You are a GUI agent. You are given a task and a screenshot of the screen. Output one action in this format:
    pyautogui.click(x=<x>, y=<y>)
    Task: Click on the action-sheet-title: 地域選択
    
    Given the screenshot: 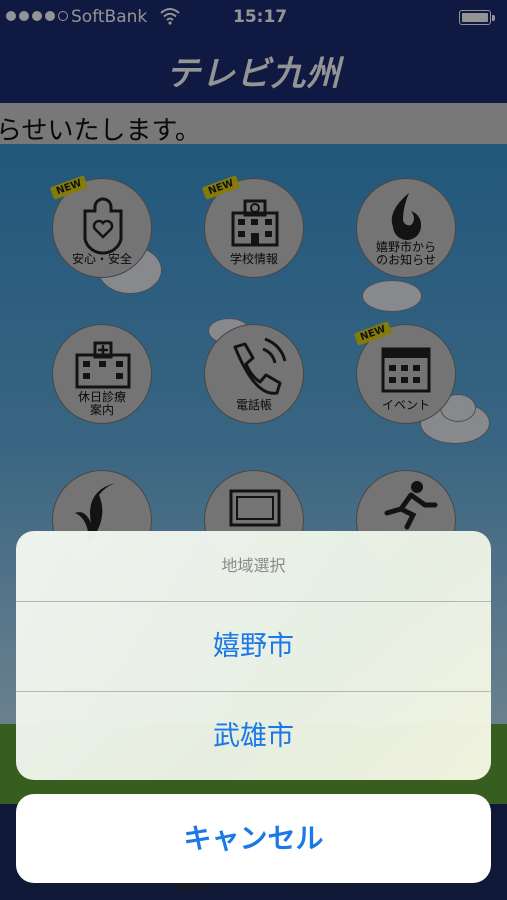 What is the action you would take?
    pyautogui.click(x=253, y=565)
    